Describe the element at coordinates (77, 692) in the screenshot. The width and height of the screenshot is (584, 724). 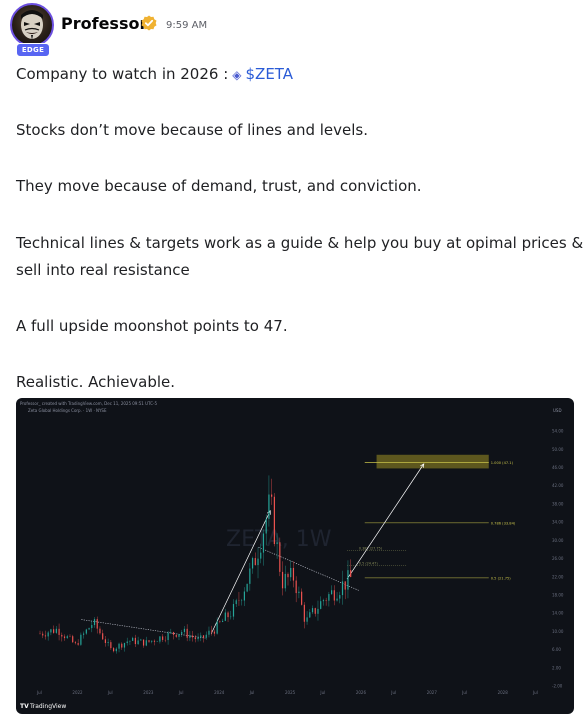
I see `time-tick: 2022` at that location.